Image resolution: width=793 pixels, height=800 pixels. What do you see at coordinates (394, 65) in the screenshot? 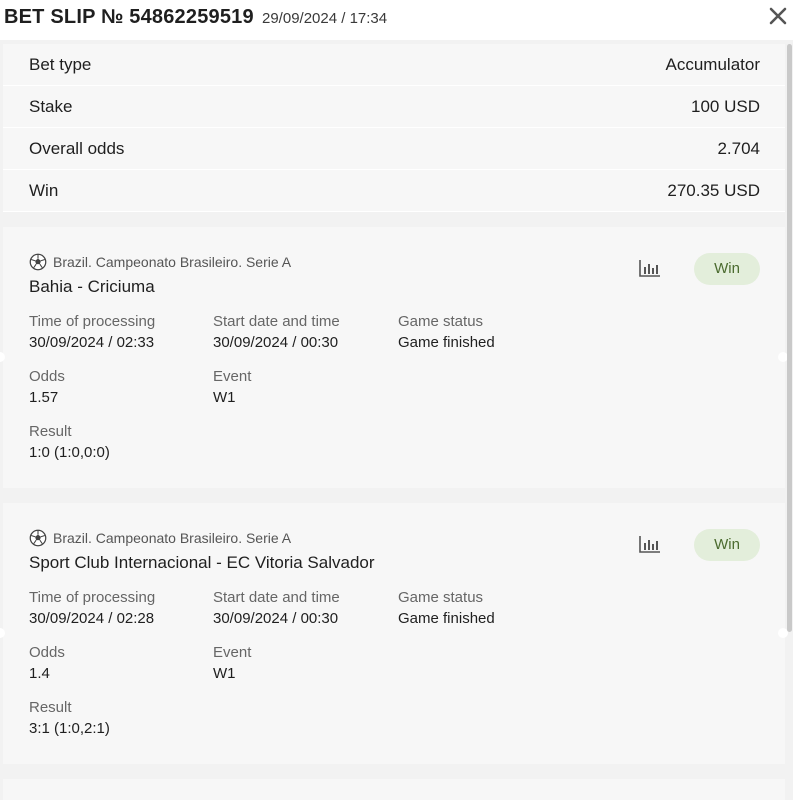
I see `summary-row-bet-type: Bet type Accumulator` at bounding box center [394, 65].